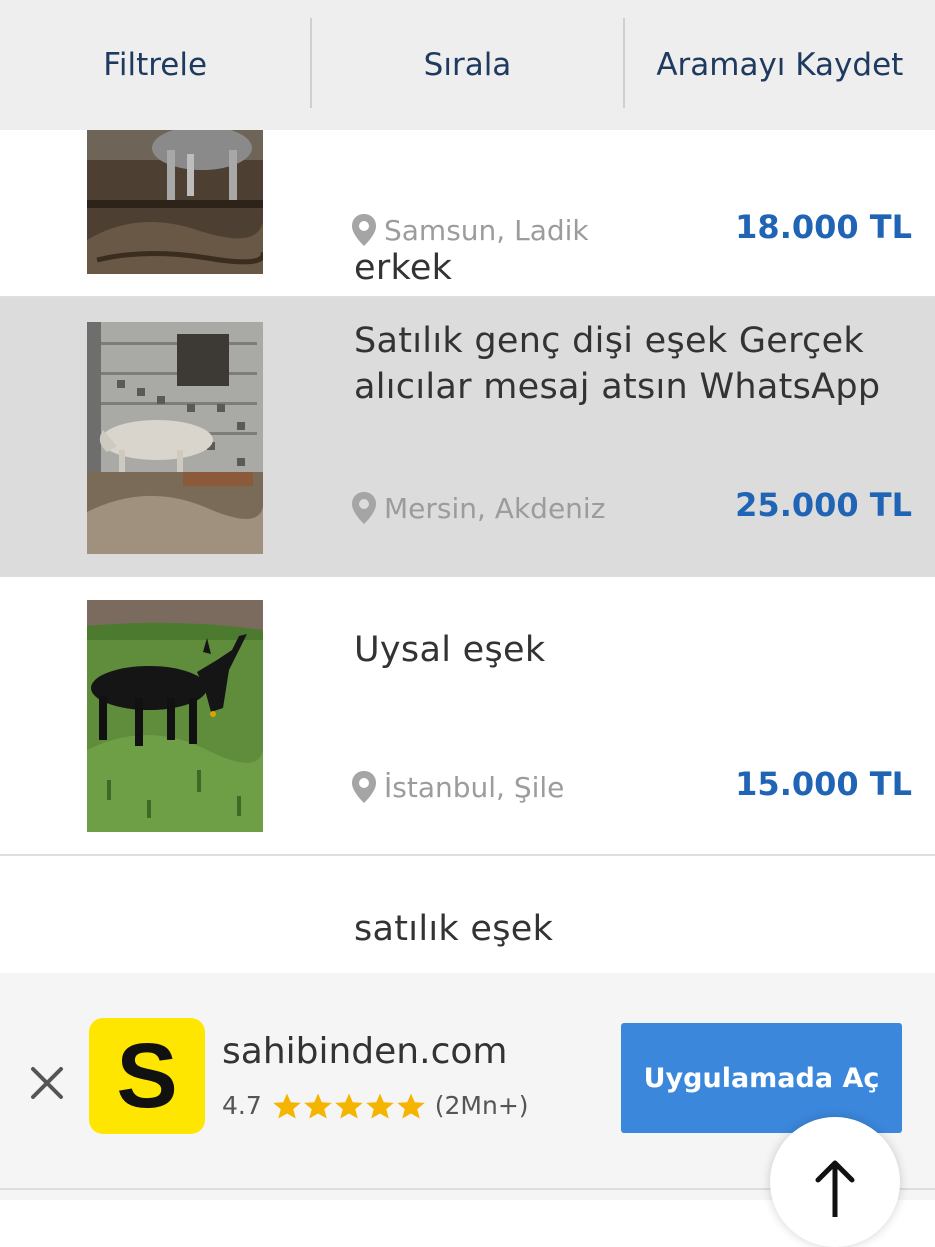 The height and width of the screenshot is (1247, 935). Describe the element at coordinates (155, 65) in the screenshot. I see `filter-button: Filtrele` at that location.